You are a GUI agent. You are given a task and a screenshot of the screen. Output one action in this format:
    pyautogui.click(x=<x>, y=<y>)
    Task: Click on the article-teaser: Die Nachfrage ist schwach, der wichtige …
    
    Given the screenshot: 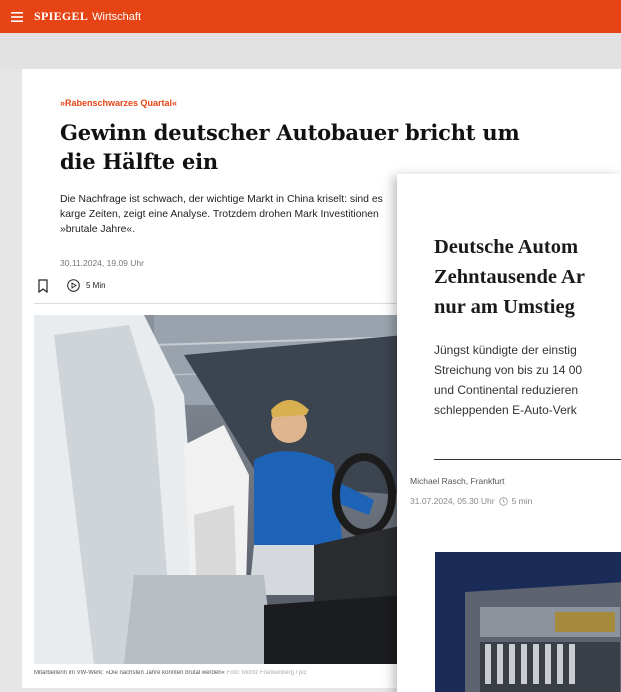 What is the action you would take?
    pyautogui.click(x=221, y=214)
    